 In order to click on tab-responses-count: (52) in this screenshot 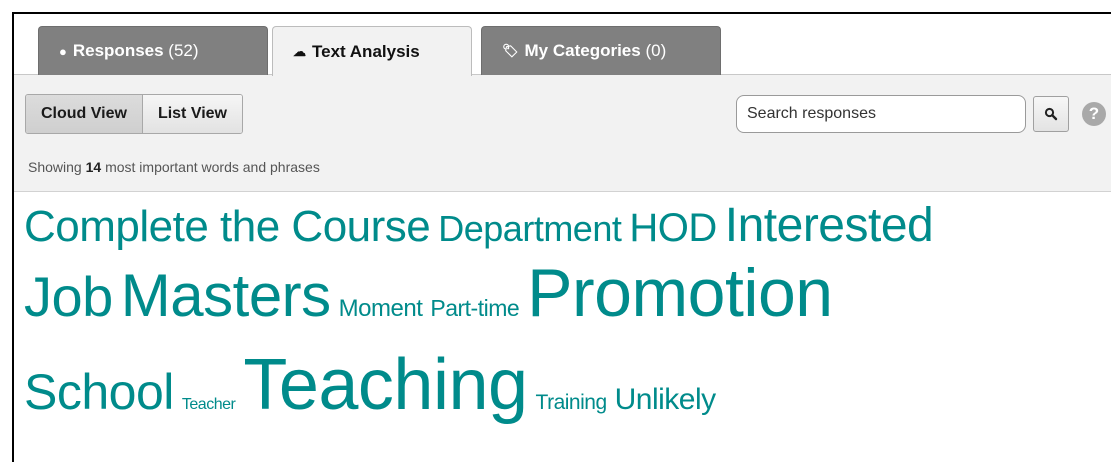, I will do `click(183, 50)`.